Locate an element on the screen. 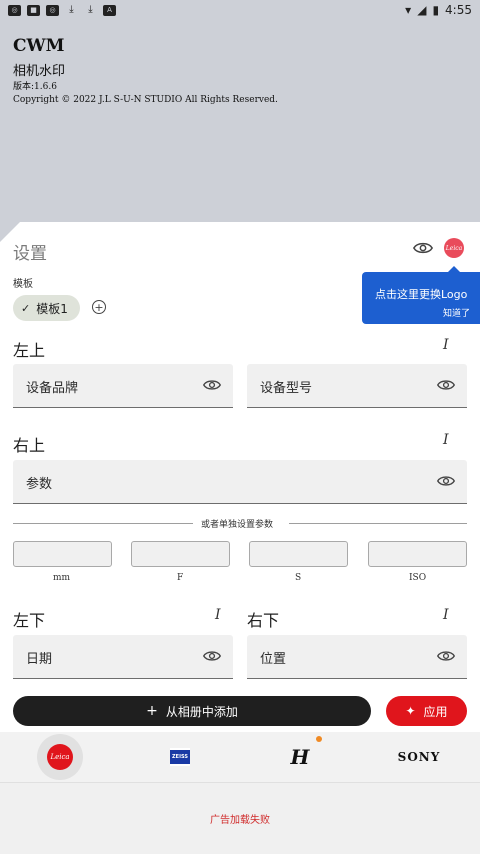 The width and height of the screenshot is (480, 854). date-field: 日期 is located at coordinates (123, 657).